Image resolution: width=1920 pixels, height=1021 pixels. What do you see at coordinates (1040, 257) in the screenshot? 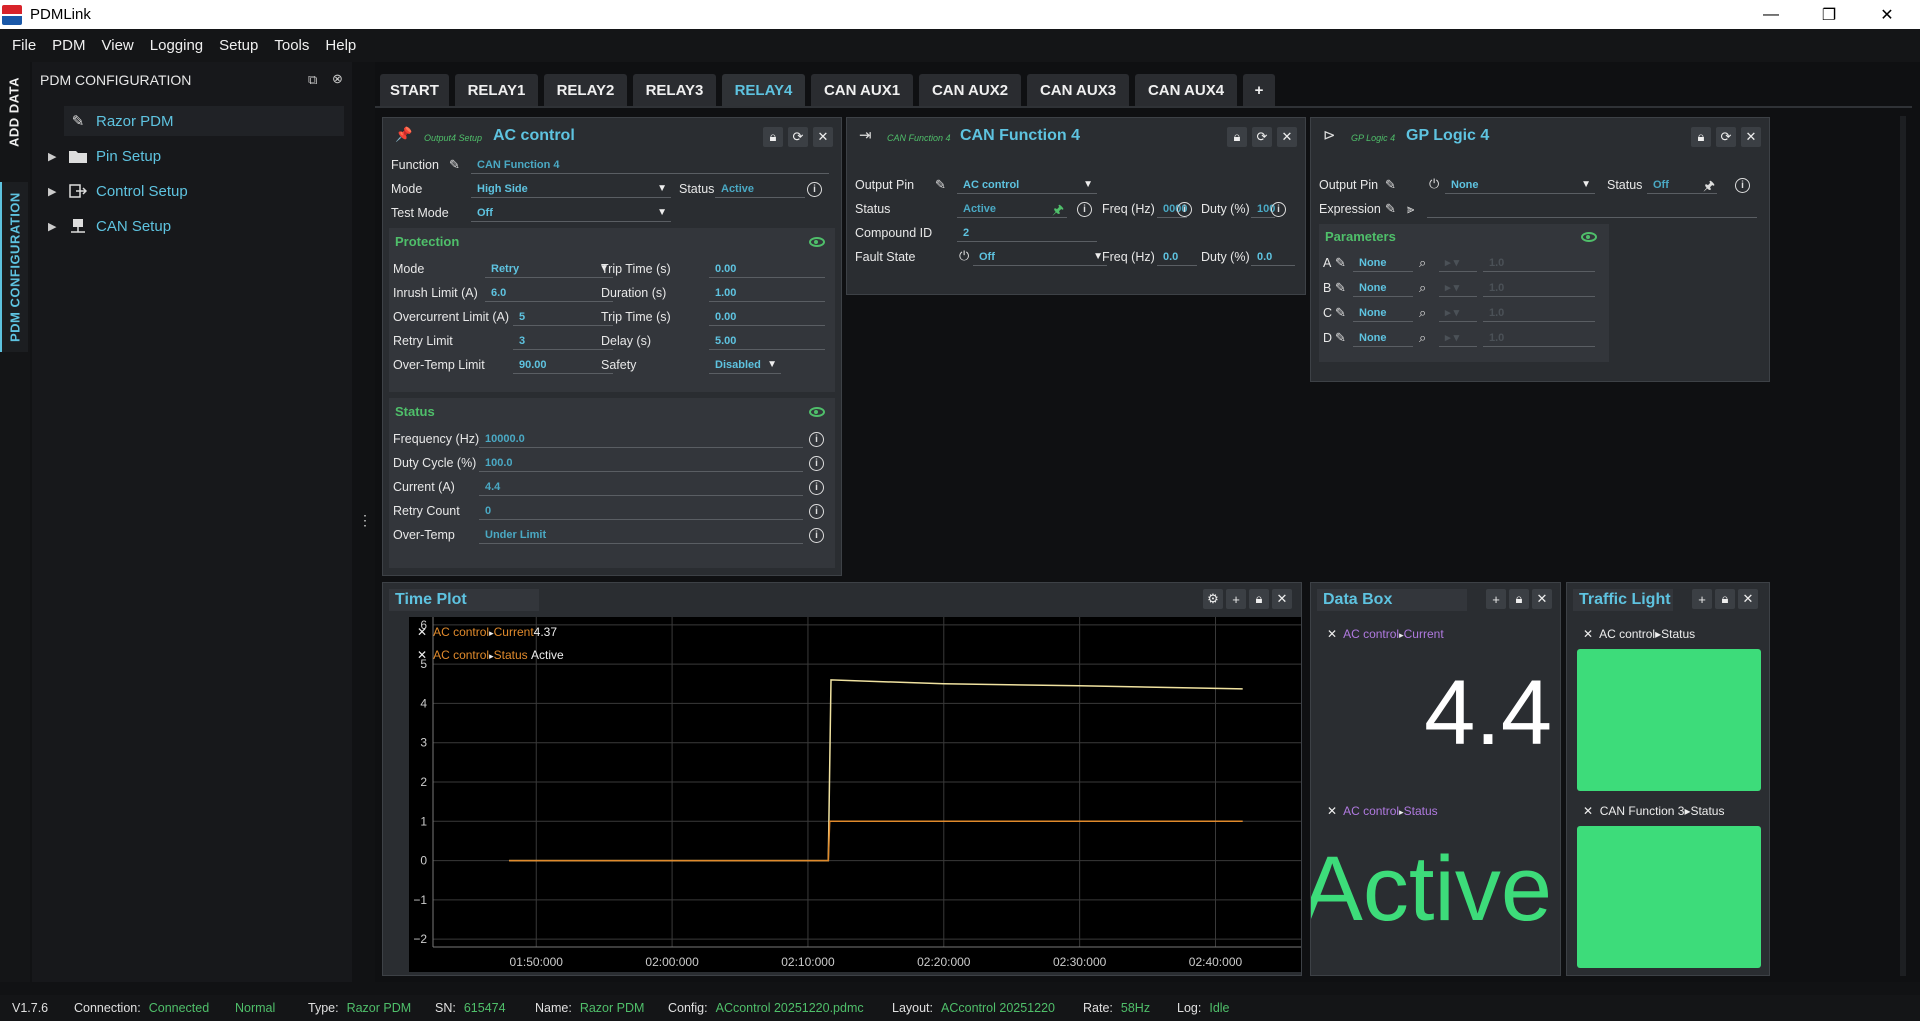
I see `fault-state-dropdown: Off` at bounding box center [1040, 257].